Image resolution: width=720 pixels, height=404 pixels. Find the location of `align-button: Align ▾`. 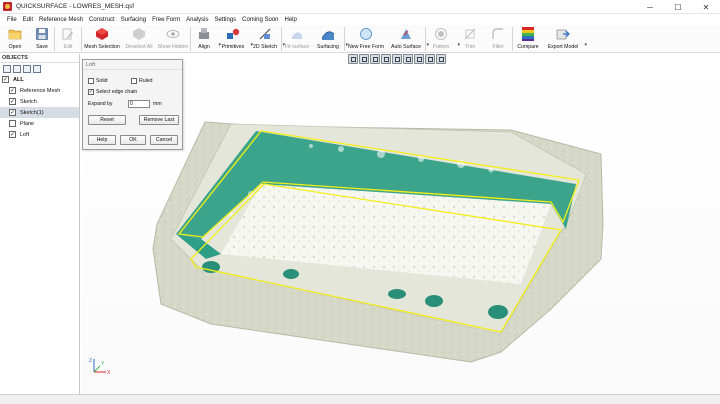

align-button: Align ▾ is located at coordinates (206, 39).